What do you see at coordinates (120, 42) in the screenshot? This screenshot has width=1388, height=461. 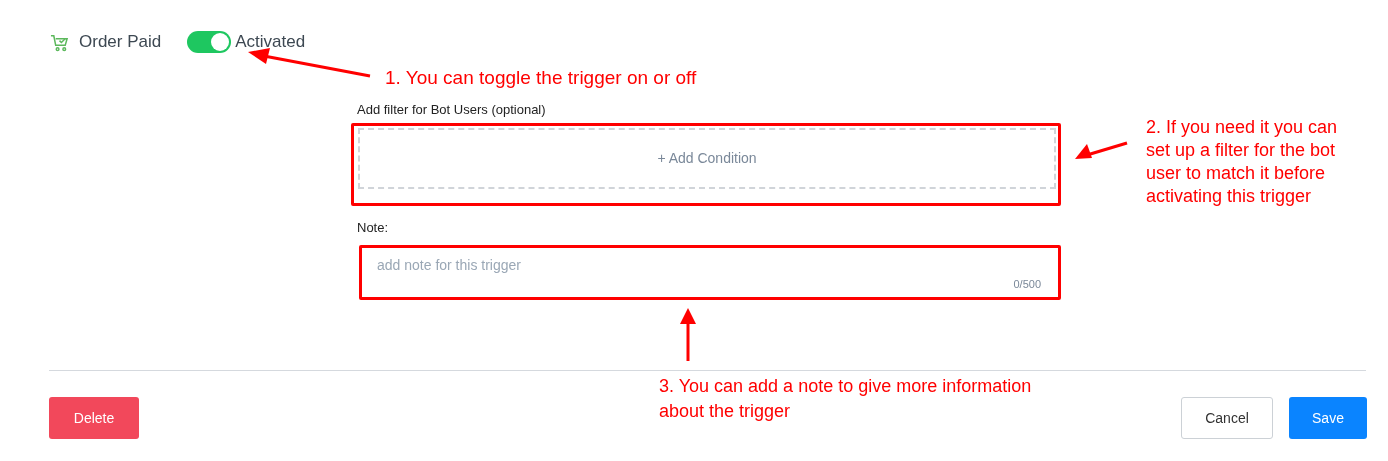 I see `trigger-name: Order Paid` at bounding box center [120, 42].